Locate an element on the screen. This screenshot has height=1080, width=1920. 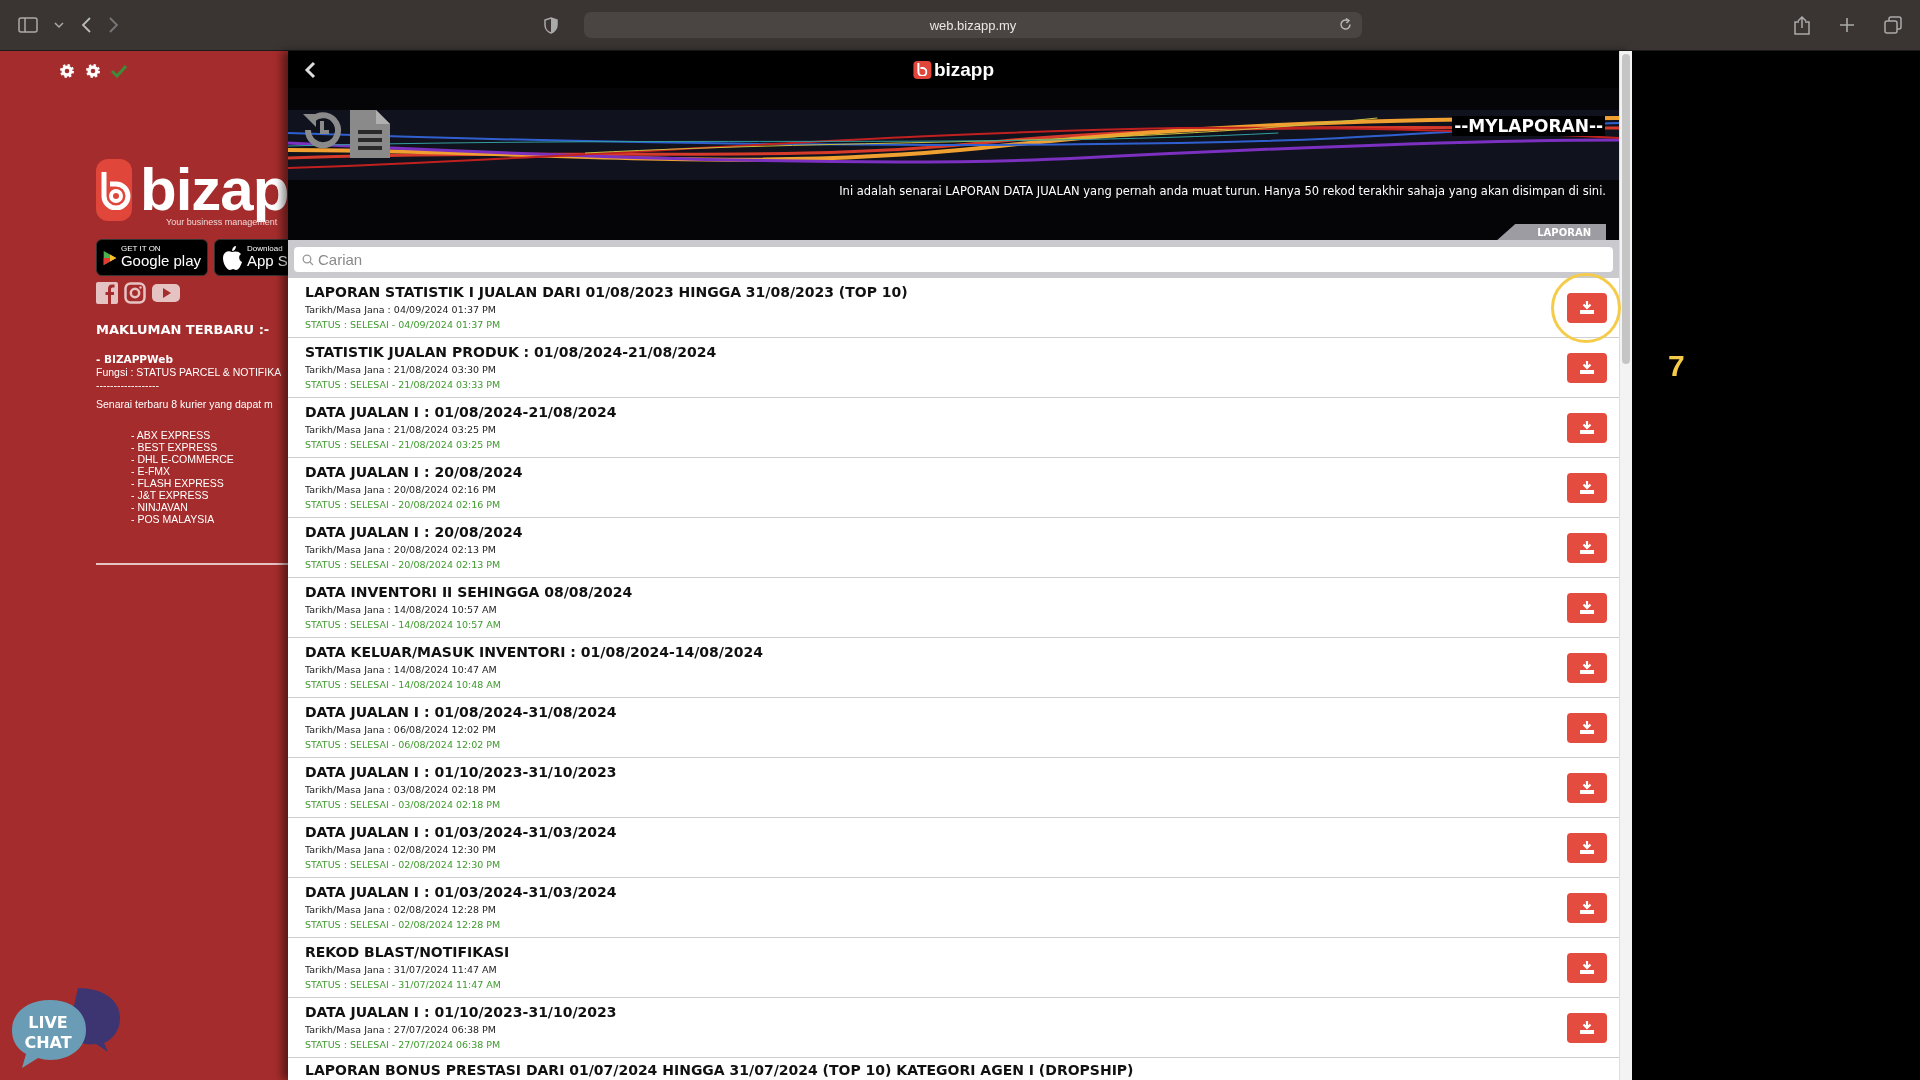
courier-item: - ABX EXPRESS is located at coordinates (171, 435).